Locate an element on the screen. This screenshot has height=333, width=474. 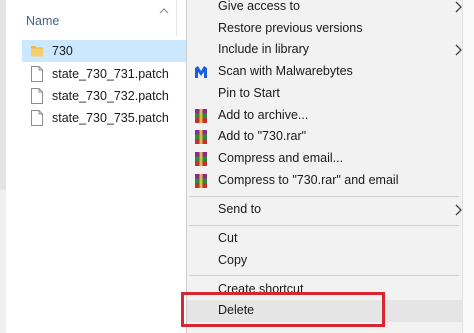
menu-item-label: Give access to is located at coordinates (259, 6).